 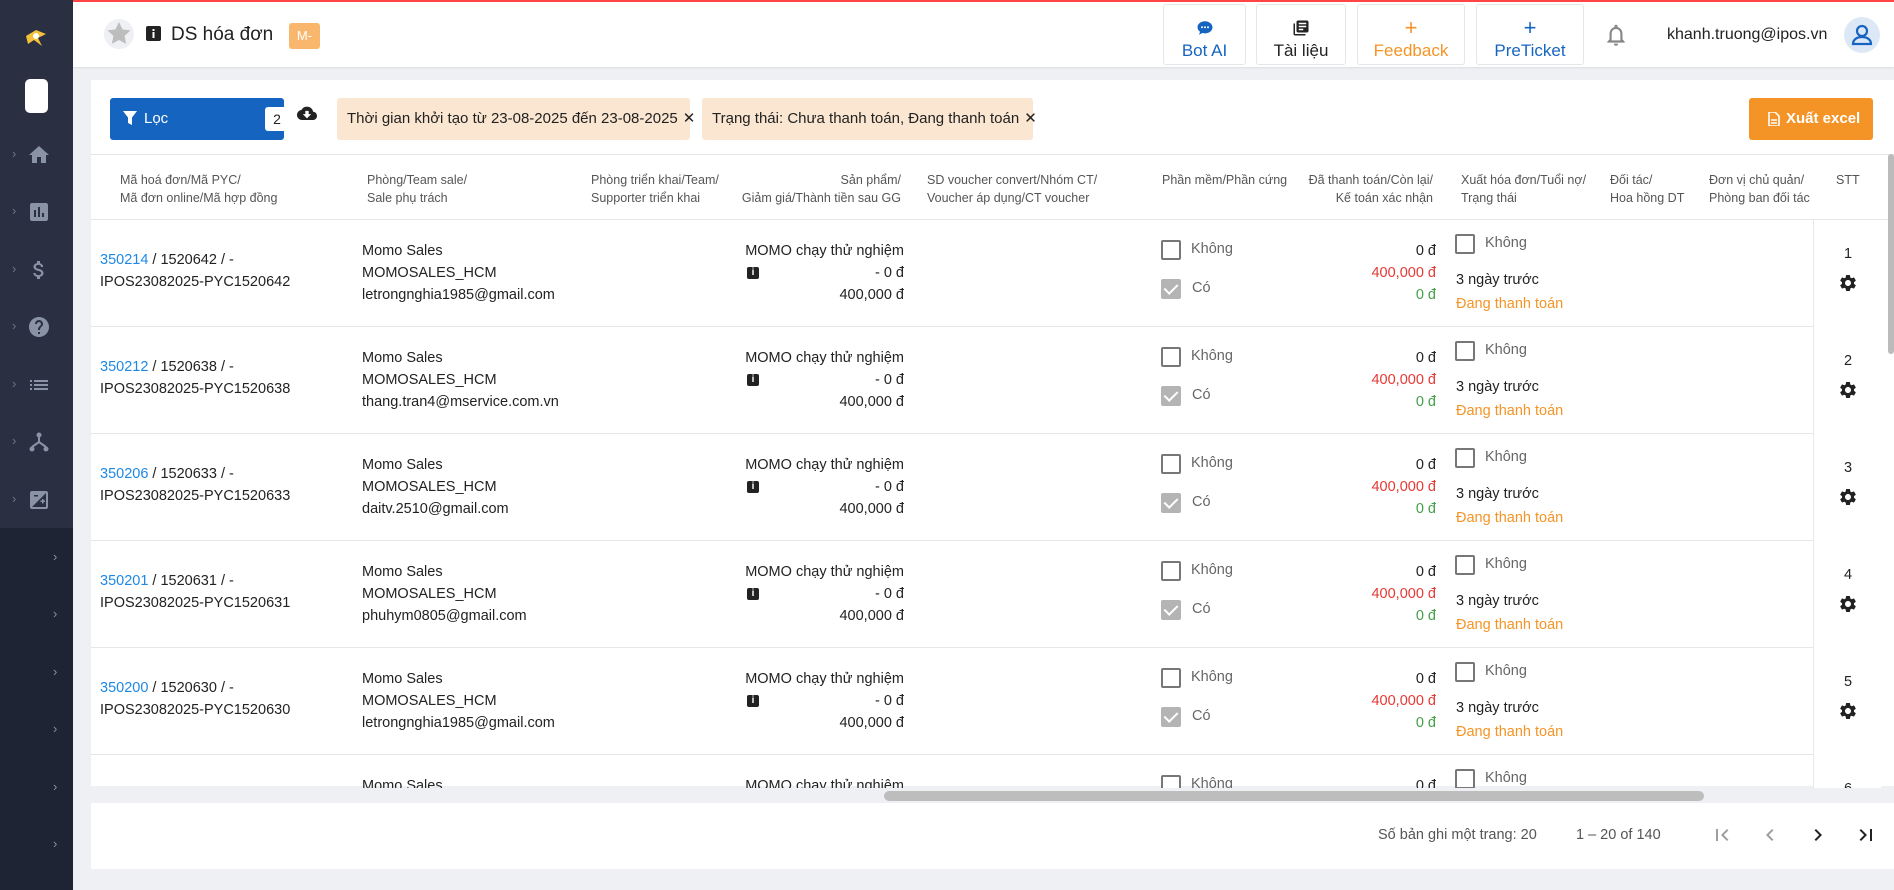 I want to click on remaining-amount: 400,000 đ, so click(x=1403, y=701).